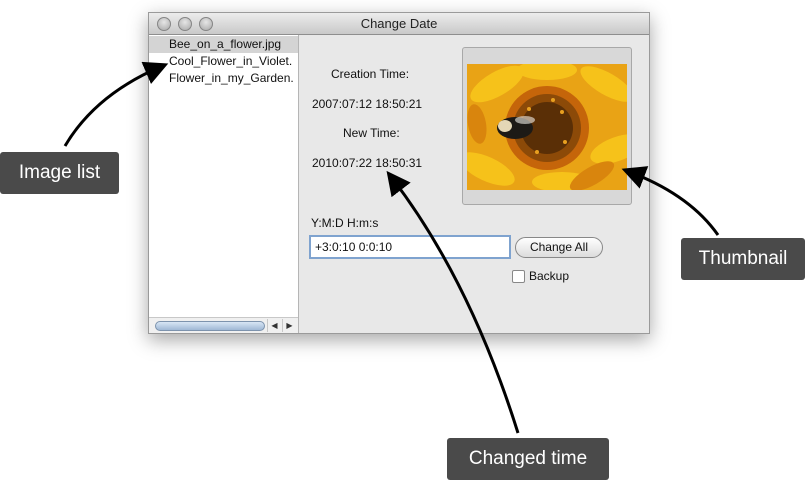  Describe the element at coordinates (116, 104) in the screenshot. I see `image-list-arrow` at that location.